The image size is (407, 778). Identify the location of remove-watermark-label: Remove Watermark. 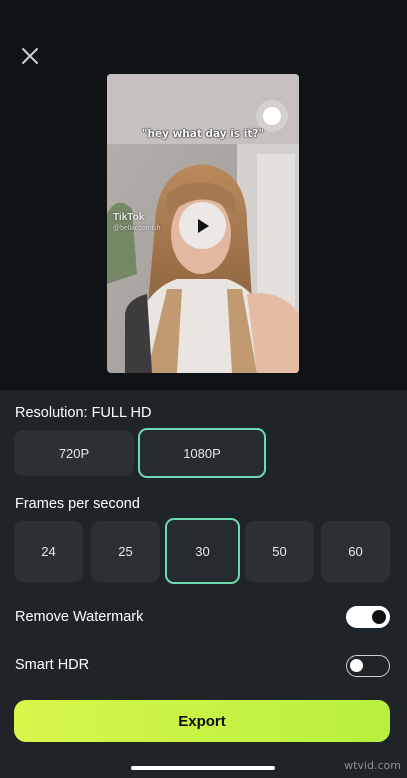
(79, 617).